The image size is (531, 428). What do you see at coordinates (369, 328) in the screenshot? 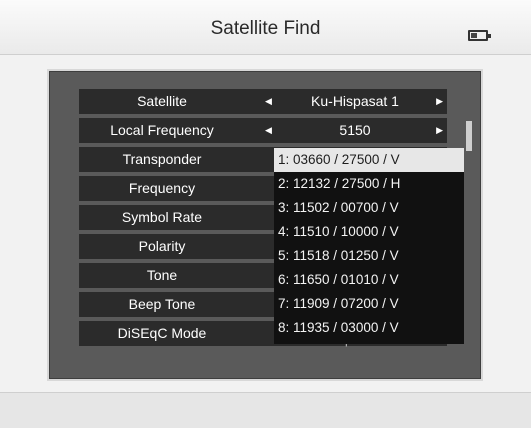
I see `list-item: 8: 11935 / 03000 / V` at bounding box center [369, 328].